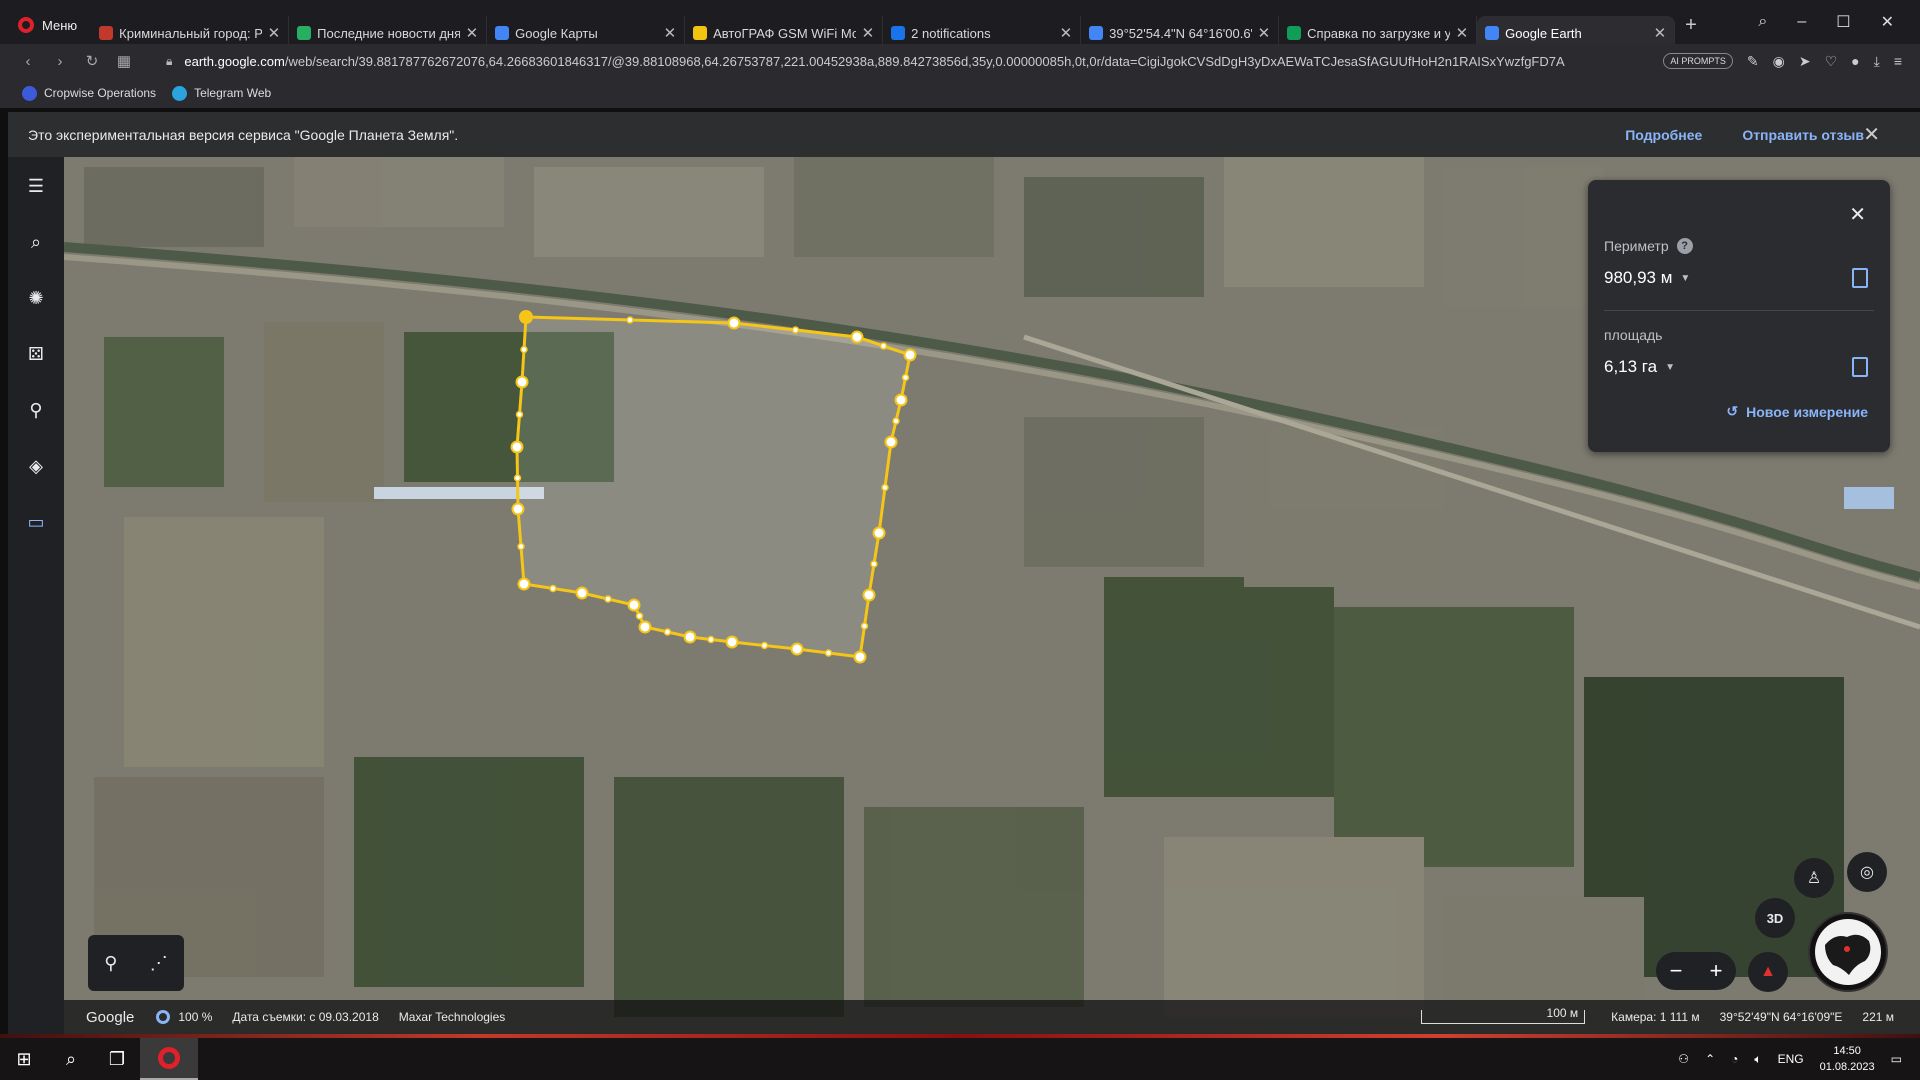  I want to click on menu-icon: ☰, so click(36, 186).